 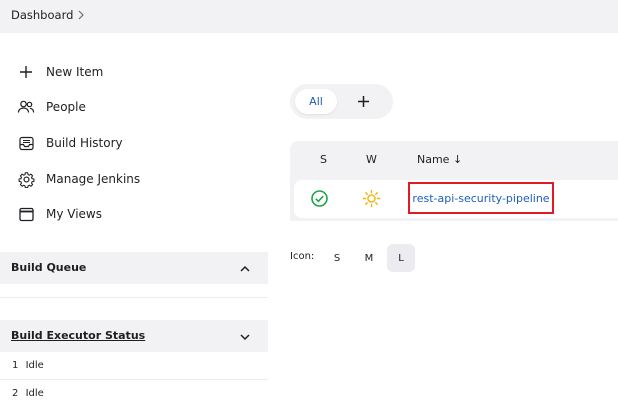 I want to click on sidebar-item-manage-jenkins: Manage Jenkins, so click(x=78, y=179).